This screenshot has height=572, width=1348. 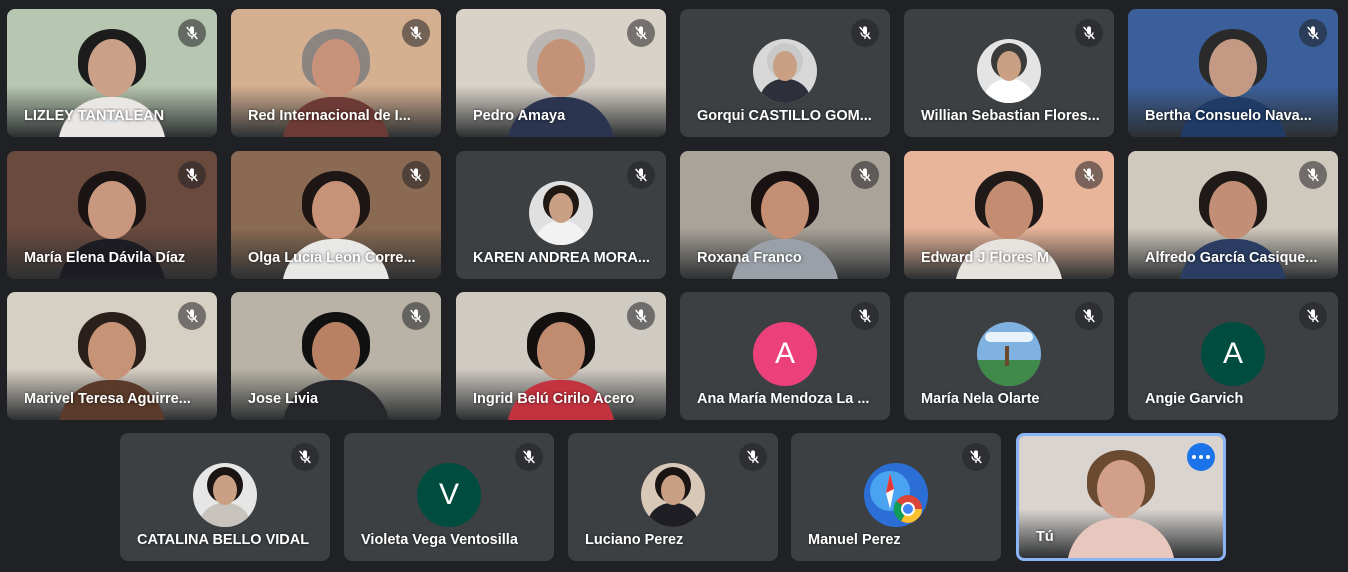 What do you see at coordinates (1194, 399) in the screenshot?
I see `participant-name: Angie Garvich` at bounding box center [1194, 399].